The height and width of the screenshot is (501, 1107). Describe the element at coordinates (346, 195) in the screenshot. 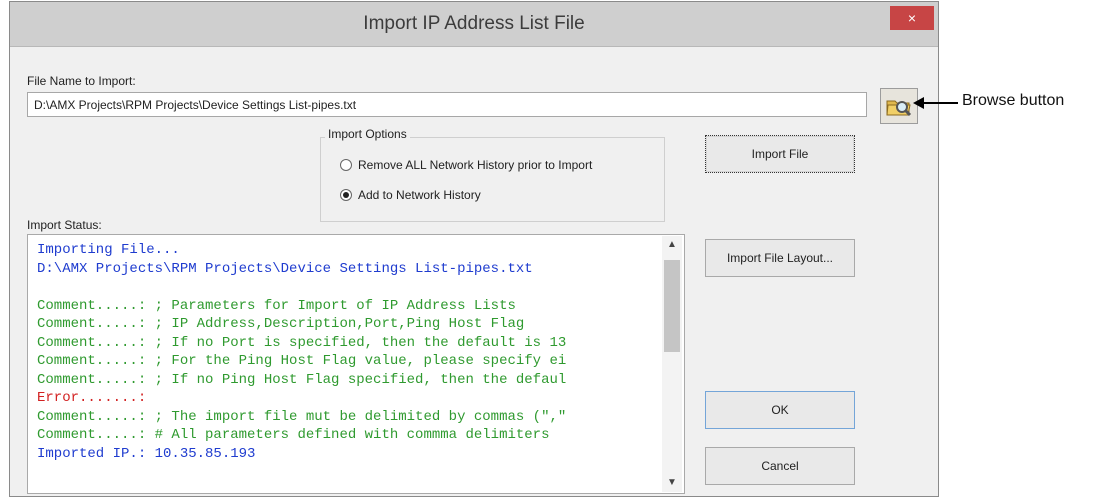

I see `radio-add-history` at that location.